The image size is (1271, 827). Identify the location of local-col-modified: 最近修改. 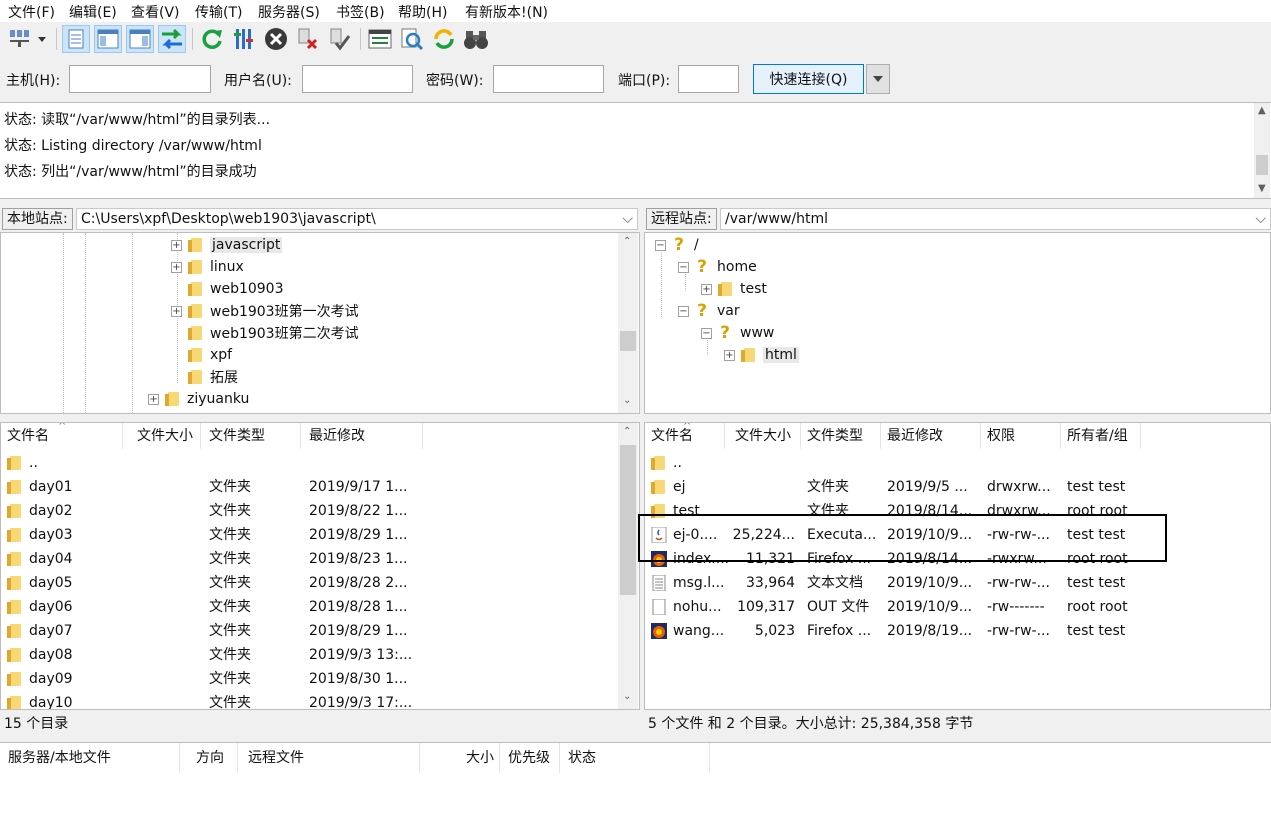
(363, 436).